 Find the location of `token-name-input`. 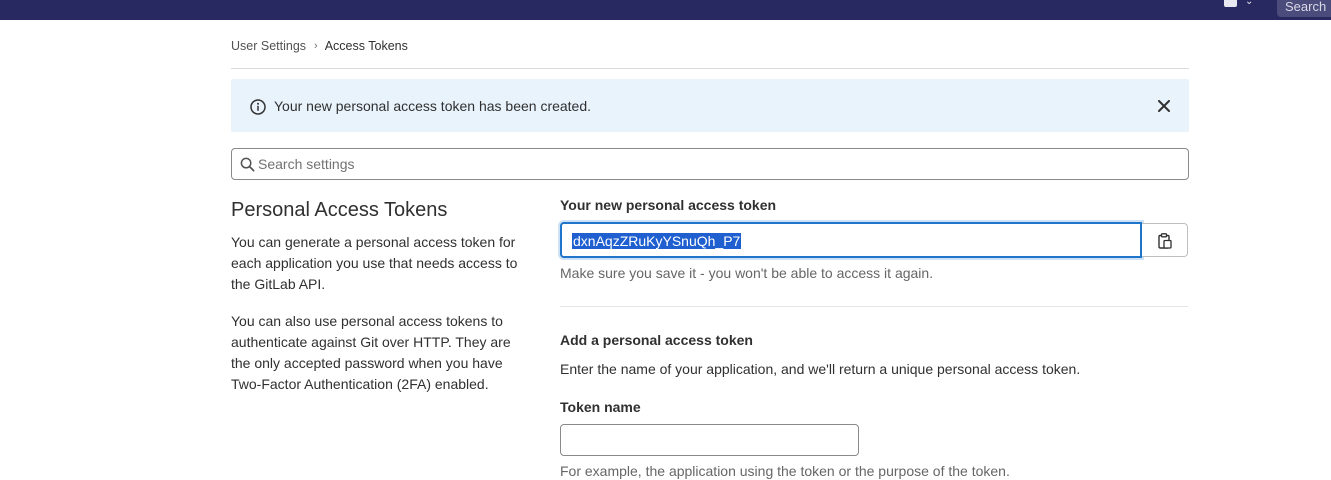

token-name-input is located at coordinates (709, 440).